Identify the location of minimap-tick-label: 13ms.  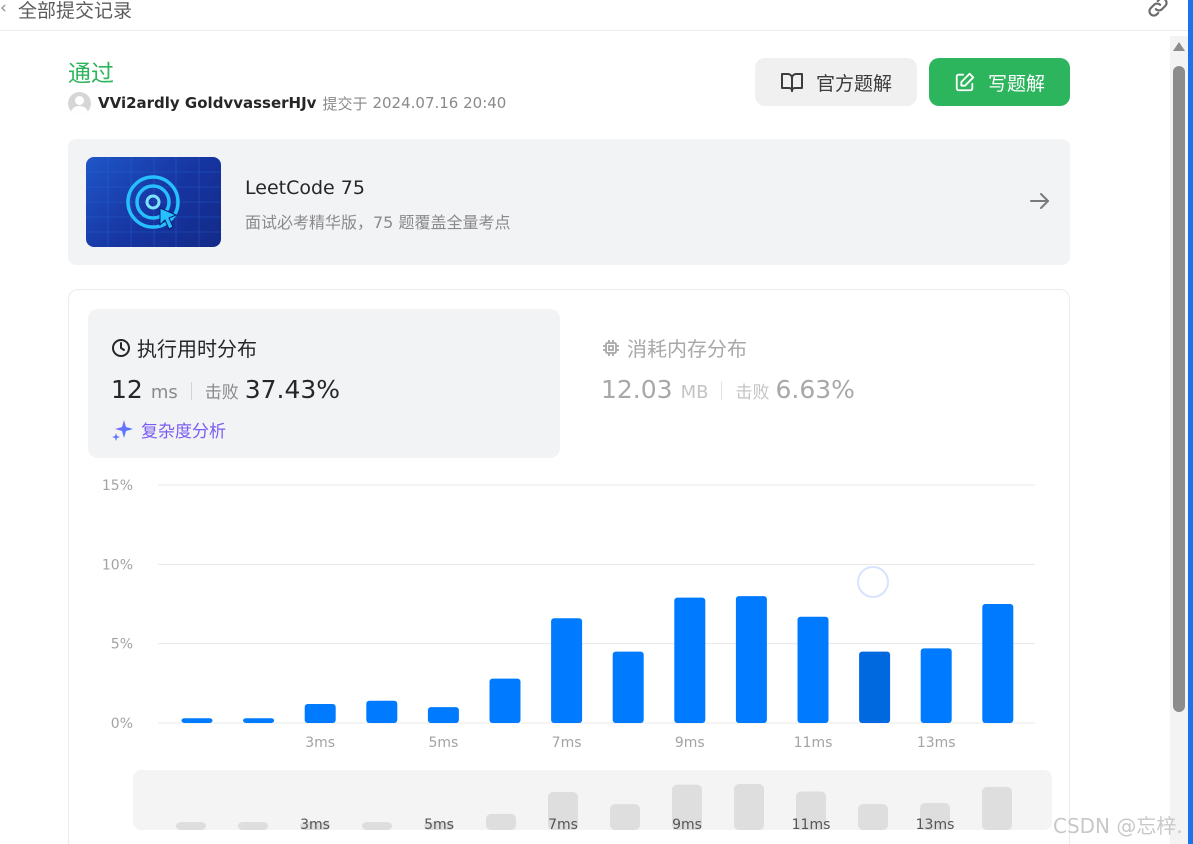
(935, 825).